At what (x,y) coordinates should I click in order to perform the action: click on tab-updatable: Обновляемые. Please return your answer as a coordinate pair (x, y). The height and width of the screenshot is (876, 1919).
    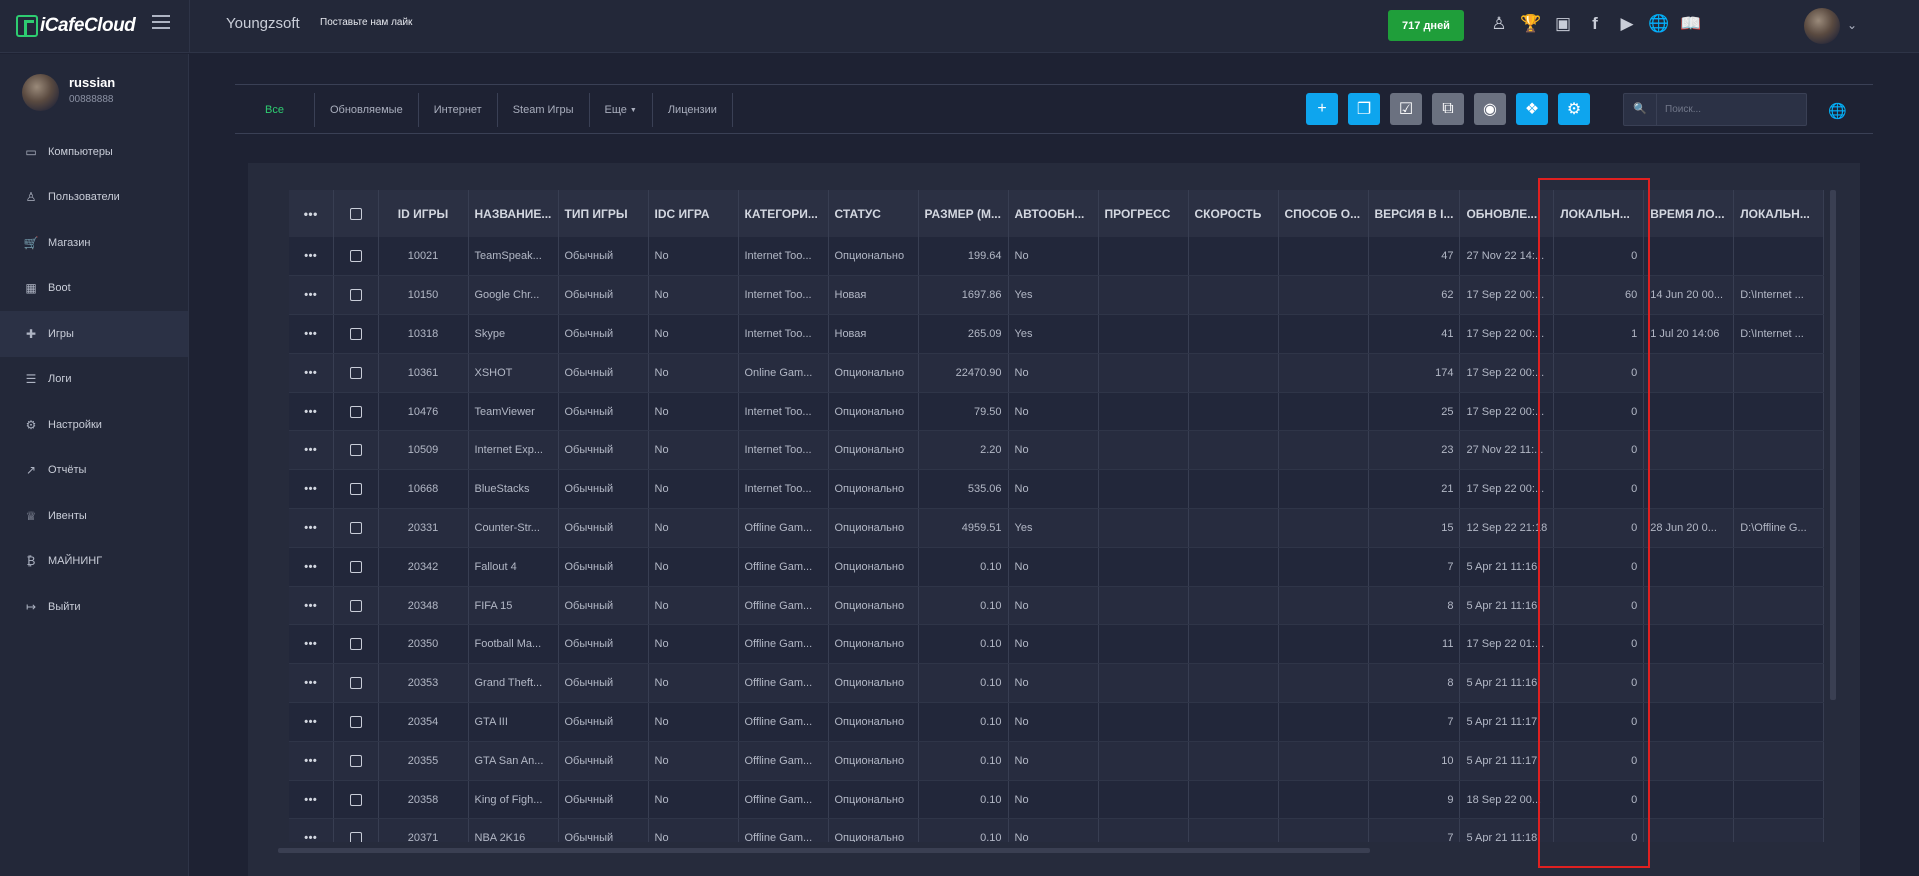
    Looking at the image, I should click on (367, 110).